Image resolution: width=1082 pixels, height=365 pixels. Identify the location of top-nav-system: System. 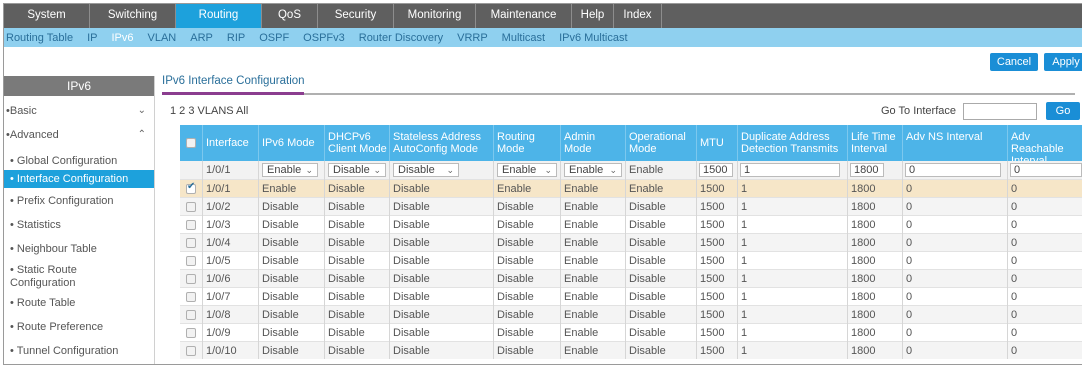
(47, 16).